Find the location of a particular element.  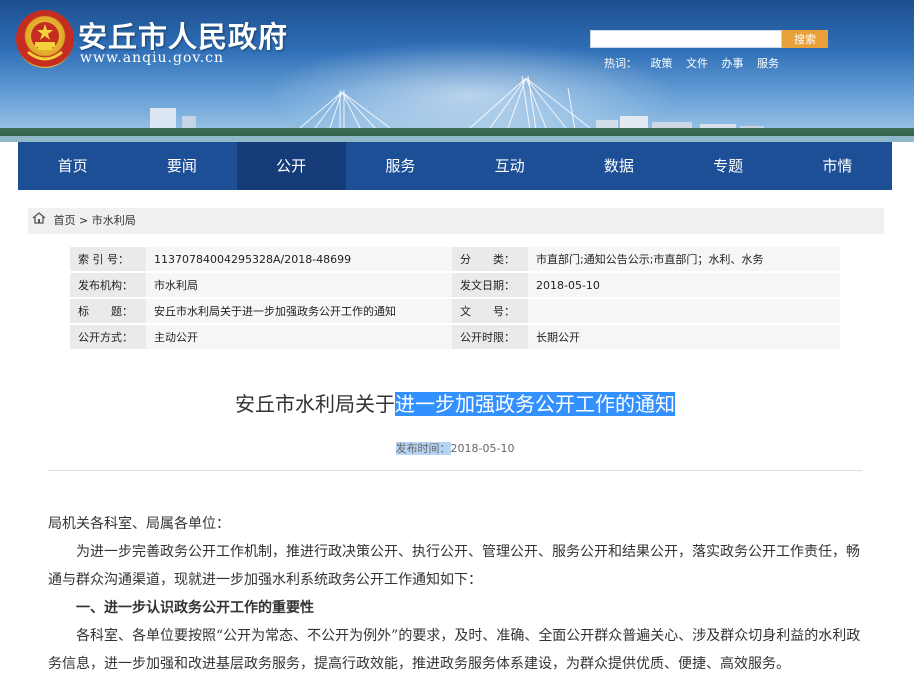

table-row: 标 题： 安丘市水利局关于进一步加强政务公开工作的通知 文 号： is located at coordinates (455, 311).